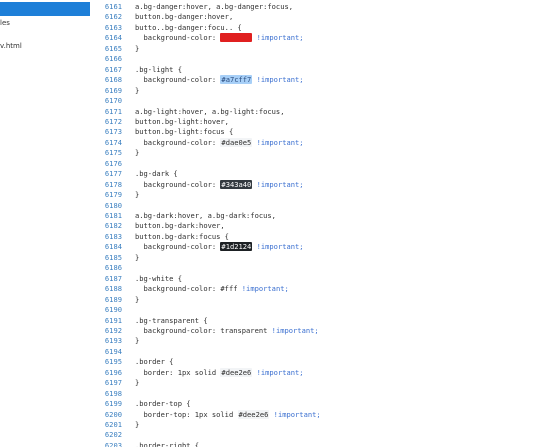  Describe the element at coordinates (326, 216) in the screenshot. I see `code-line: 6181 a.bg-dark:hover, a.bg-dark:focus,` at that location.